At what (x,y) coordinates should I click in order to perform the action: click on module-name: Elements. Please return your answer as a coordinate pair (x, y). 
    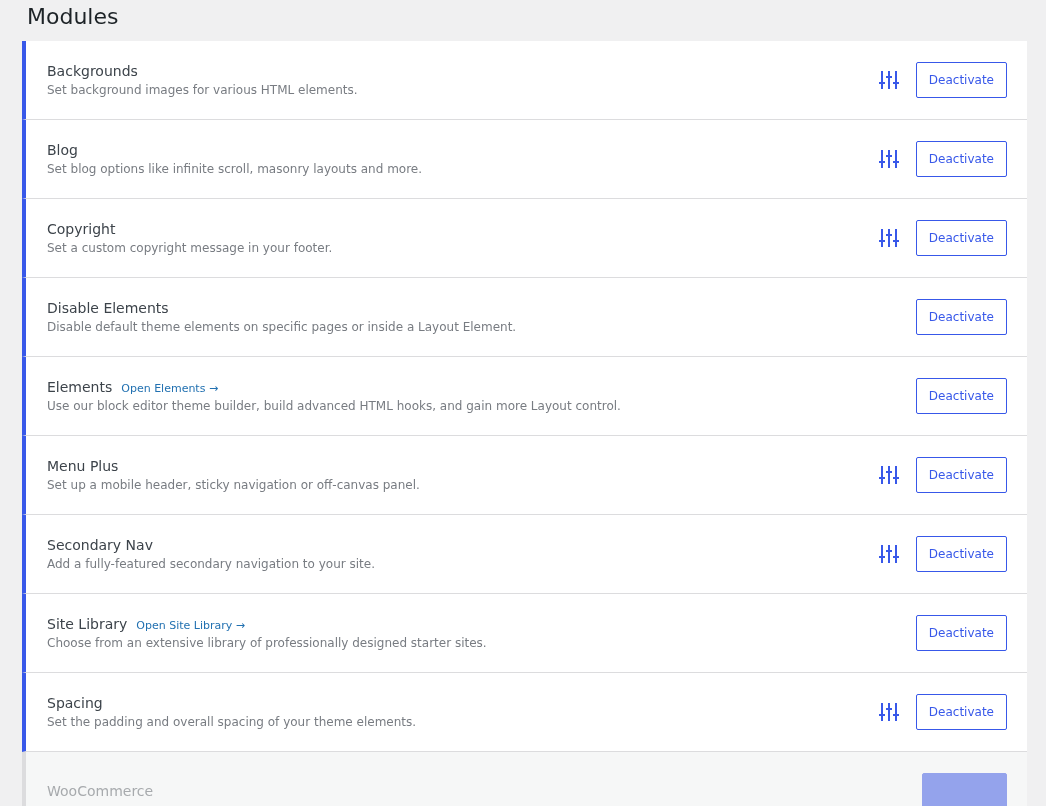
    Looking at the image, I should click on (80, 387).